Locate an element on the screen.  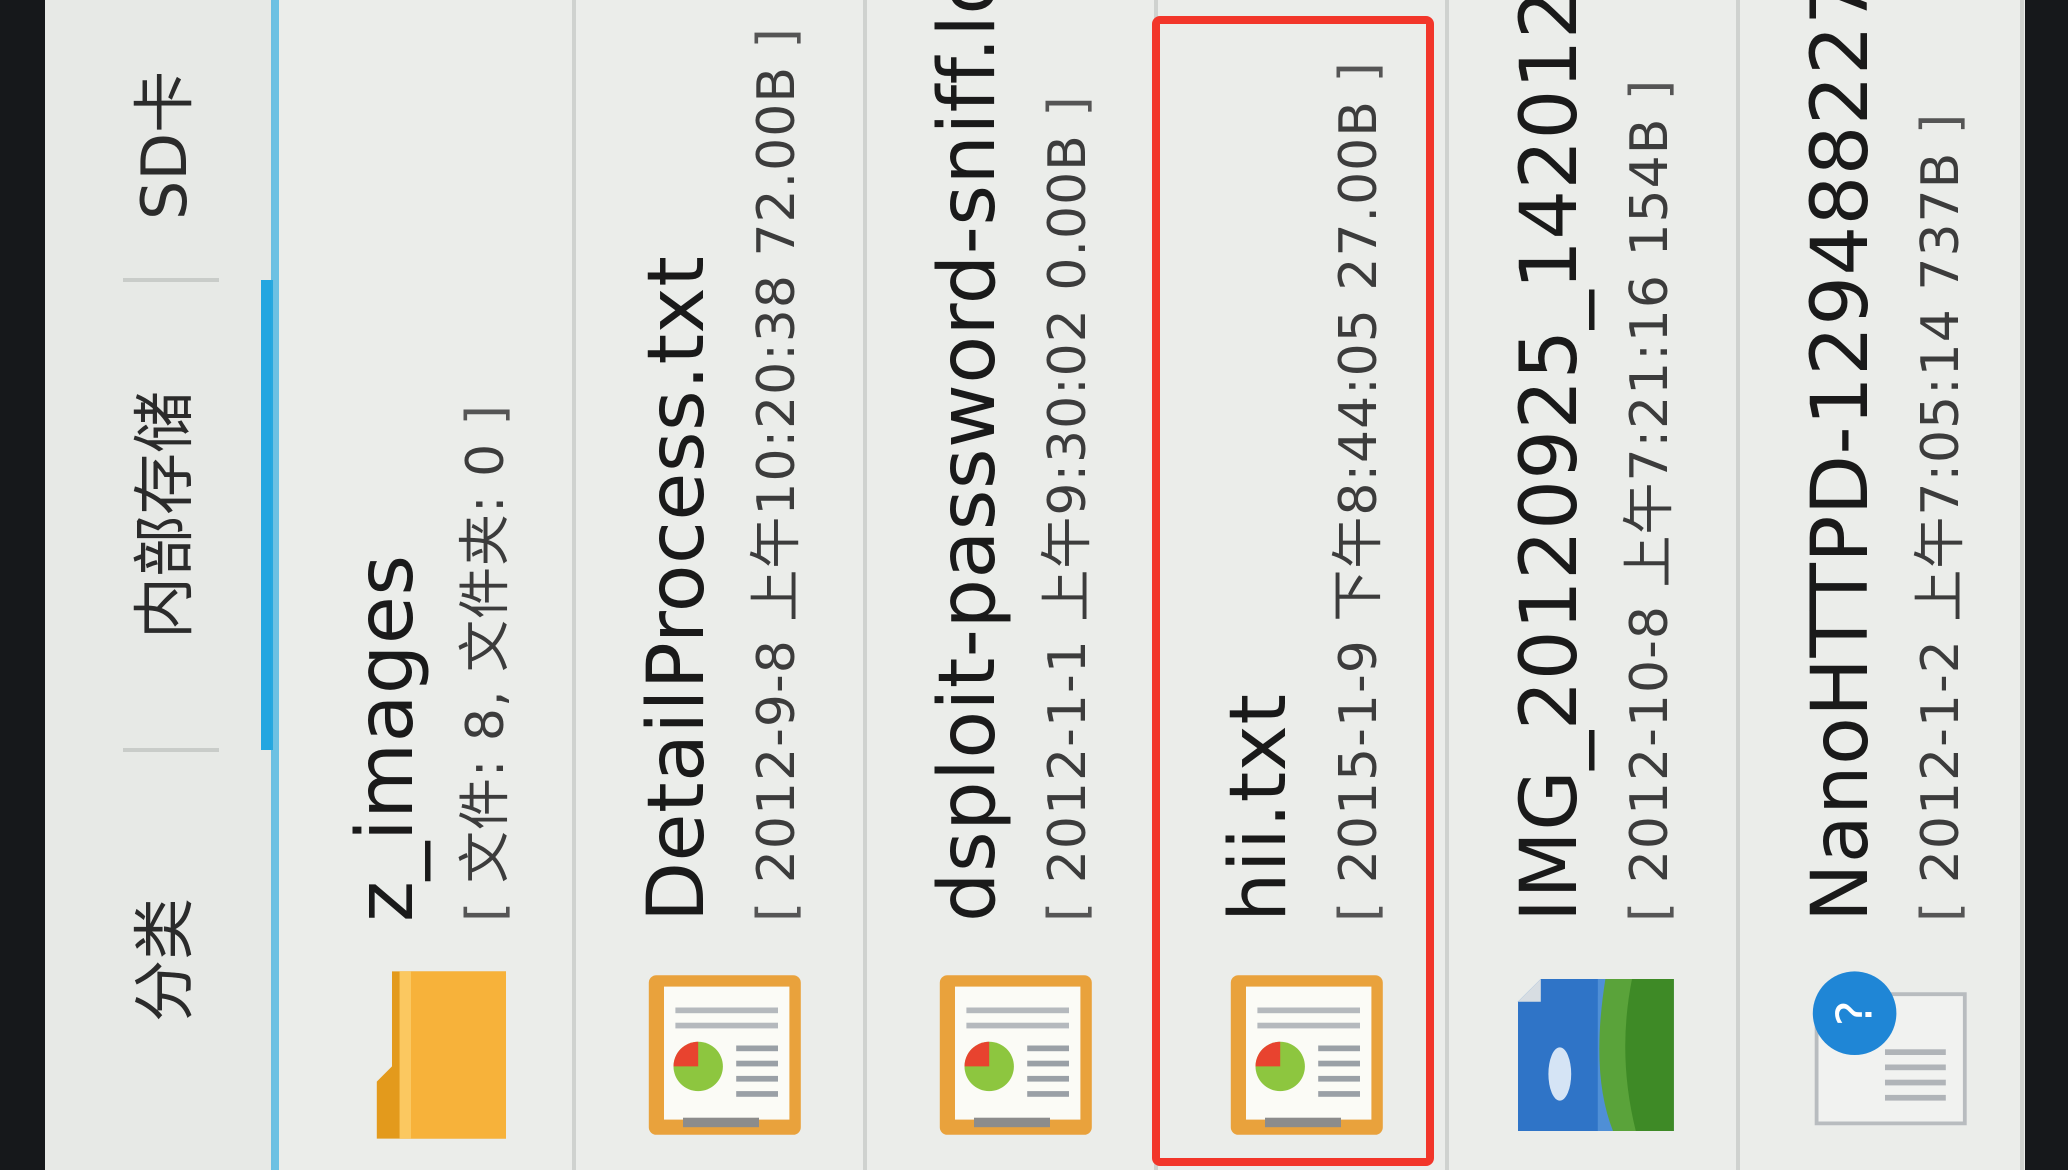
storage-tab-bar: 分类 内部存储 SD卡 is located at coordinates (159, 585).